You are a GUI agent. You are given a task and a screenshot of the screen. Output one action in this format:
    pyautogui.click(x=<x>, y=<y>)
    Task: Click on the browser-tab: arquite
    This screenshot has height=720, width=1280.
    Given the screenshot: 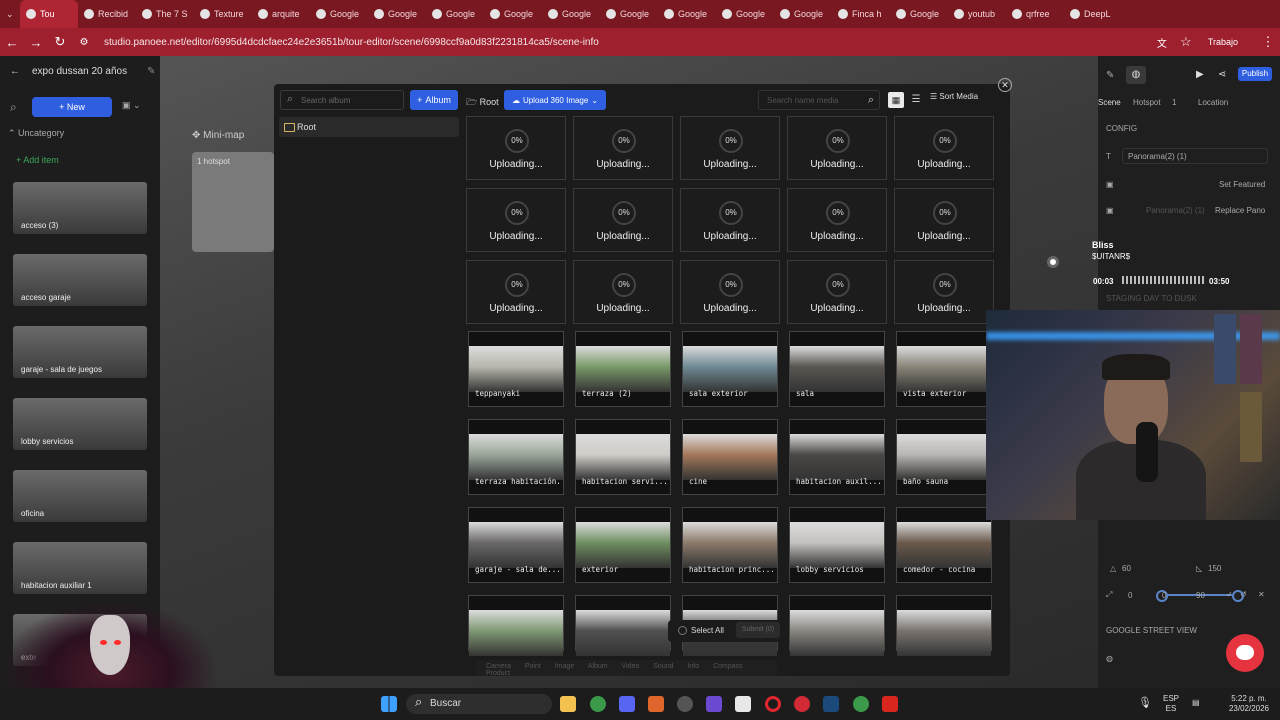 What is the action you would take?
    pyautogui.click(x=281, y=14)
    